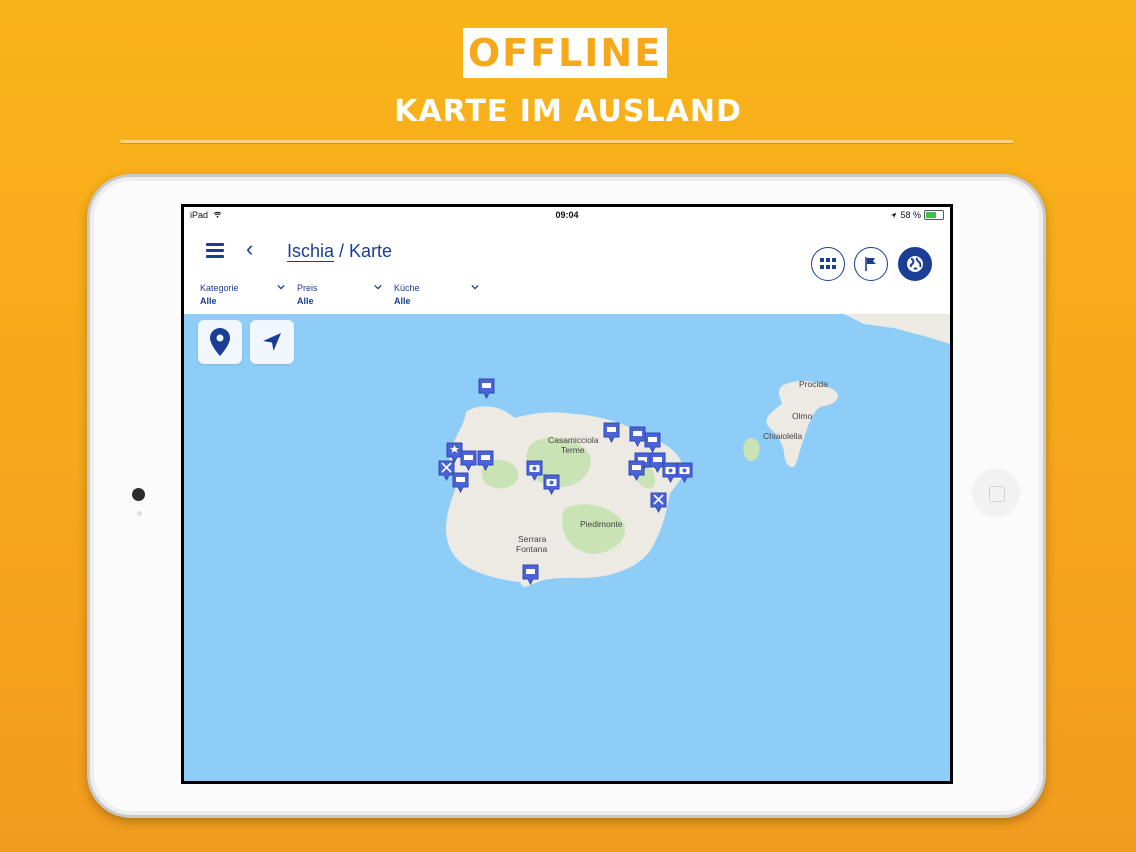  What do you see at coordinates (532, 549) in the screenshot?
I see `label-fontana: Fontana` at bounding box center [532, 549].